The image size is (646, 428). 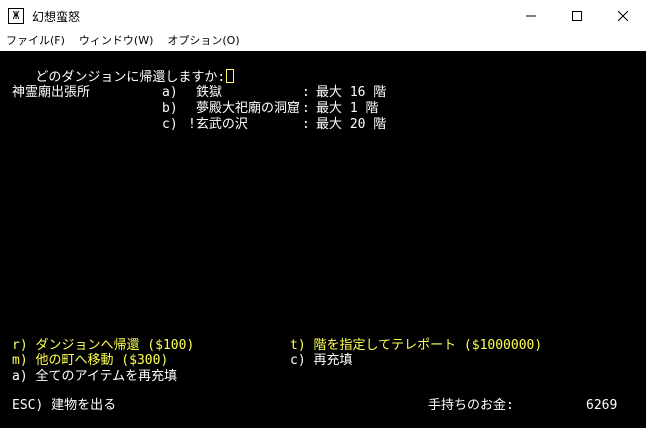 I want to click on dungeon-max-a: 最大 16 階, so click(x=351, y=92).